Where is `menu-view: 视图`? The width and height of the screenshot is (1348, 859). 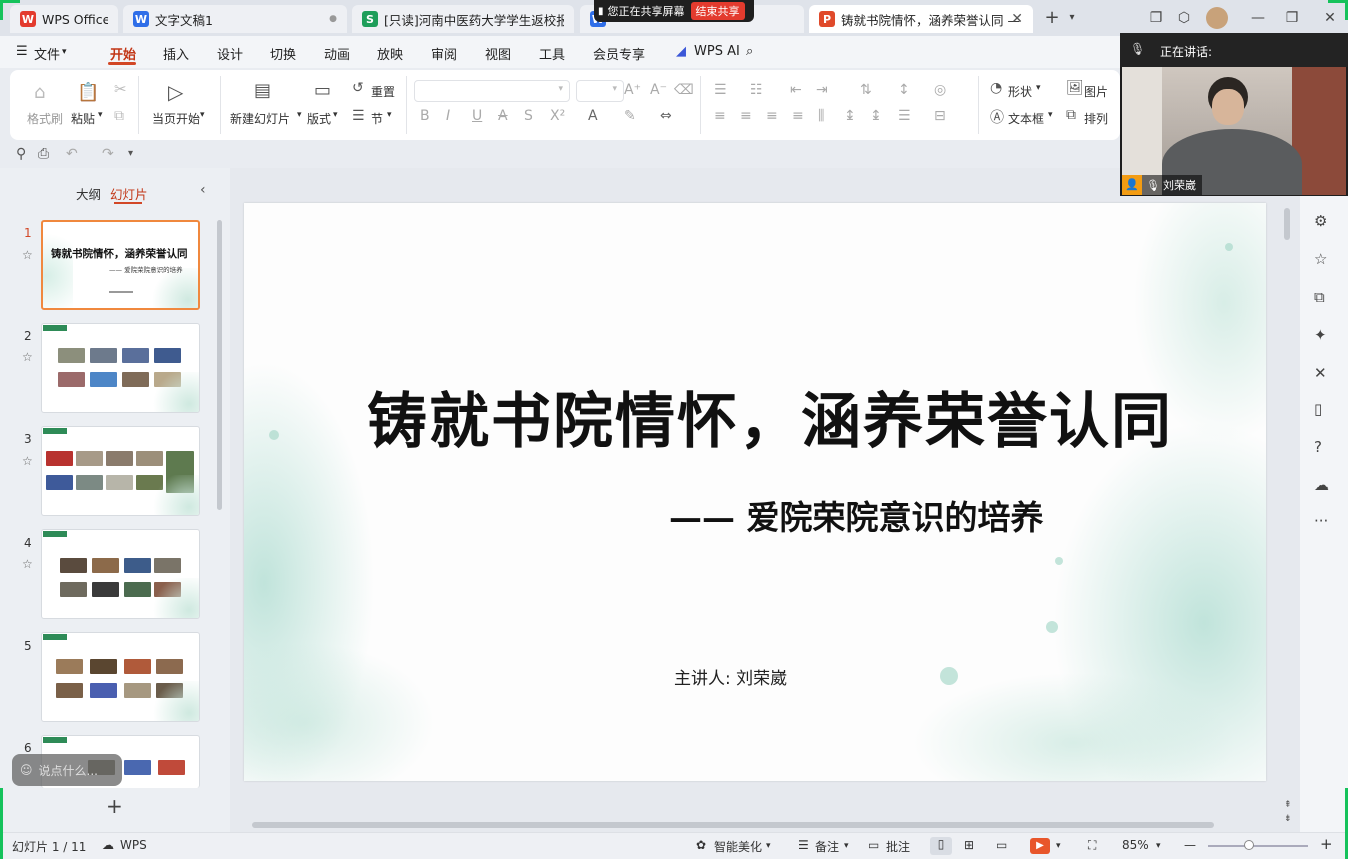 menu-view: 视图 is located at coordinates (498, 53).